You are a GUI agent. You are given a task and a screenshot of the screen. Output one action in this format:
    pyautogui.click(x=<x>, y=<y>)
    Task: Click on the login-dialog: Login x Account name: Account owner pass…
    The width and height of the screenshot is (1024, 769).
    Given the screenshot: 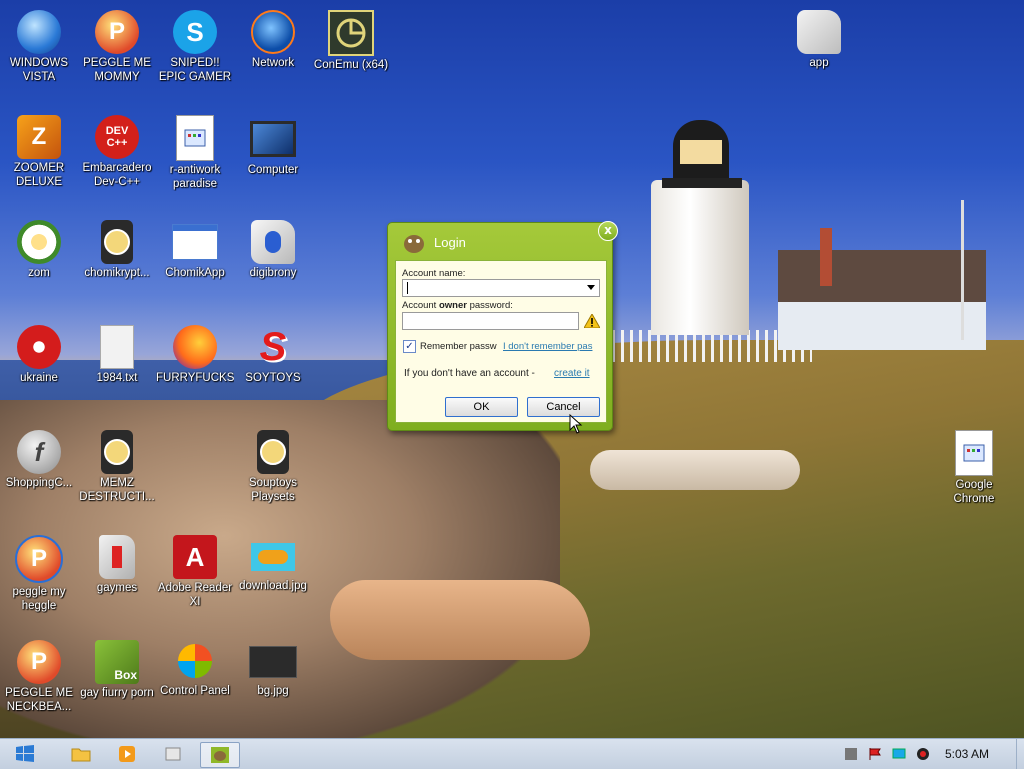 What is the action you would take?
    pyautogui.click(x=502, y=326)
    